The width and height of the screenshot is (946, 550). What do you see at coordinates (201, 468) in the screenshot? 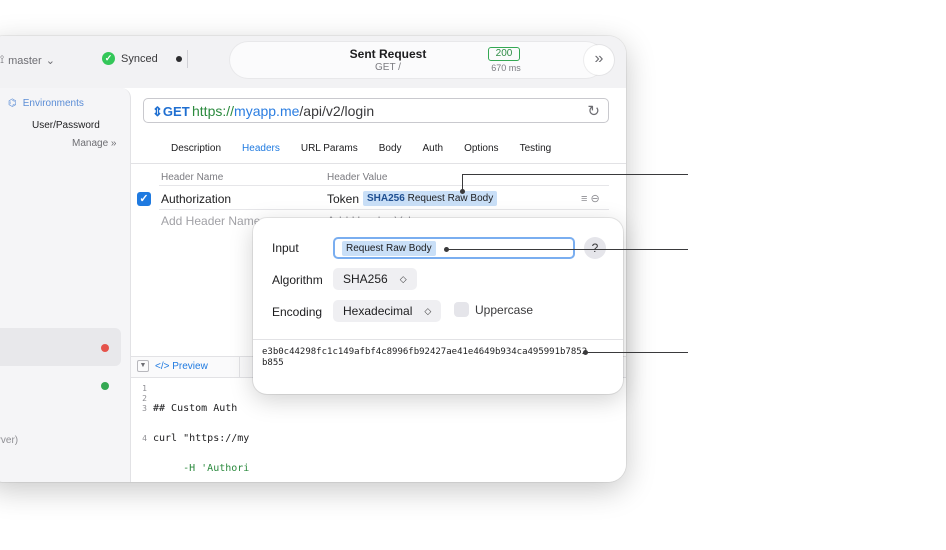
I see `code-line: -H 'Authori` at bounding box center [201, 468].